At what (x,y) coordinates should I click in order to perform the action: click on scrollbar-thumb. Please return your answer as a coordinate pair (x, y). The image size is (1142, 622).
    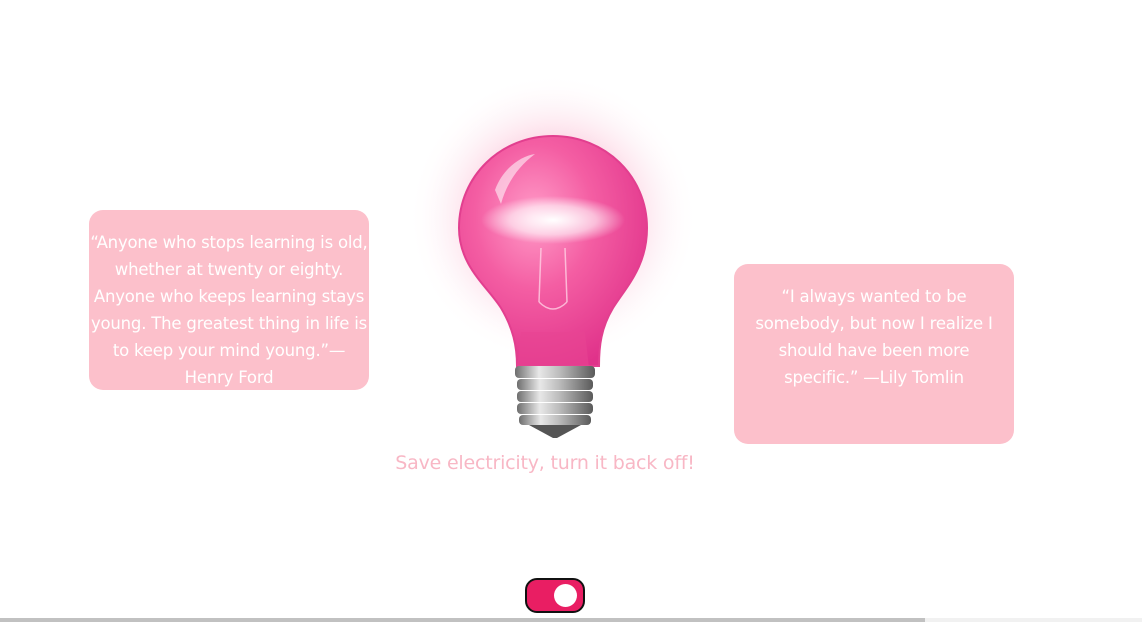
    Looking at the image, I should click on (463, 620).